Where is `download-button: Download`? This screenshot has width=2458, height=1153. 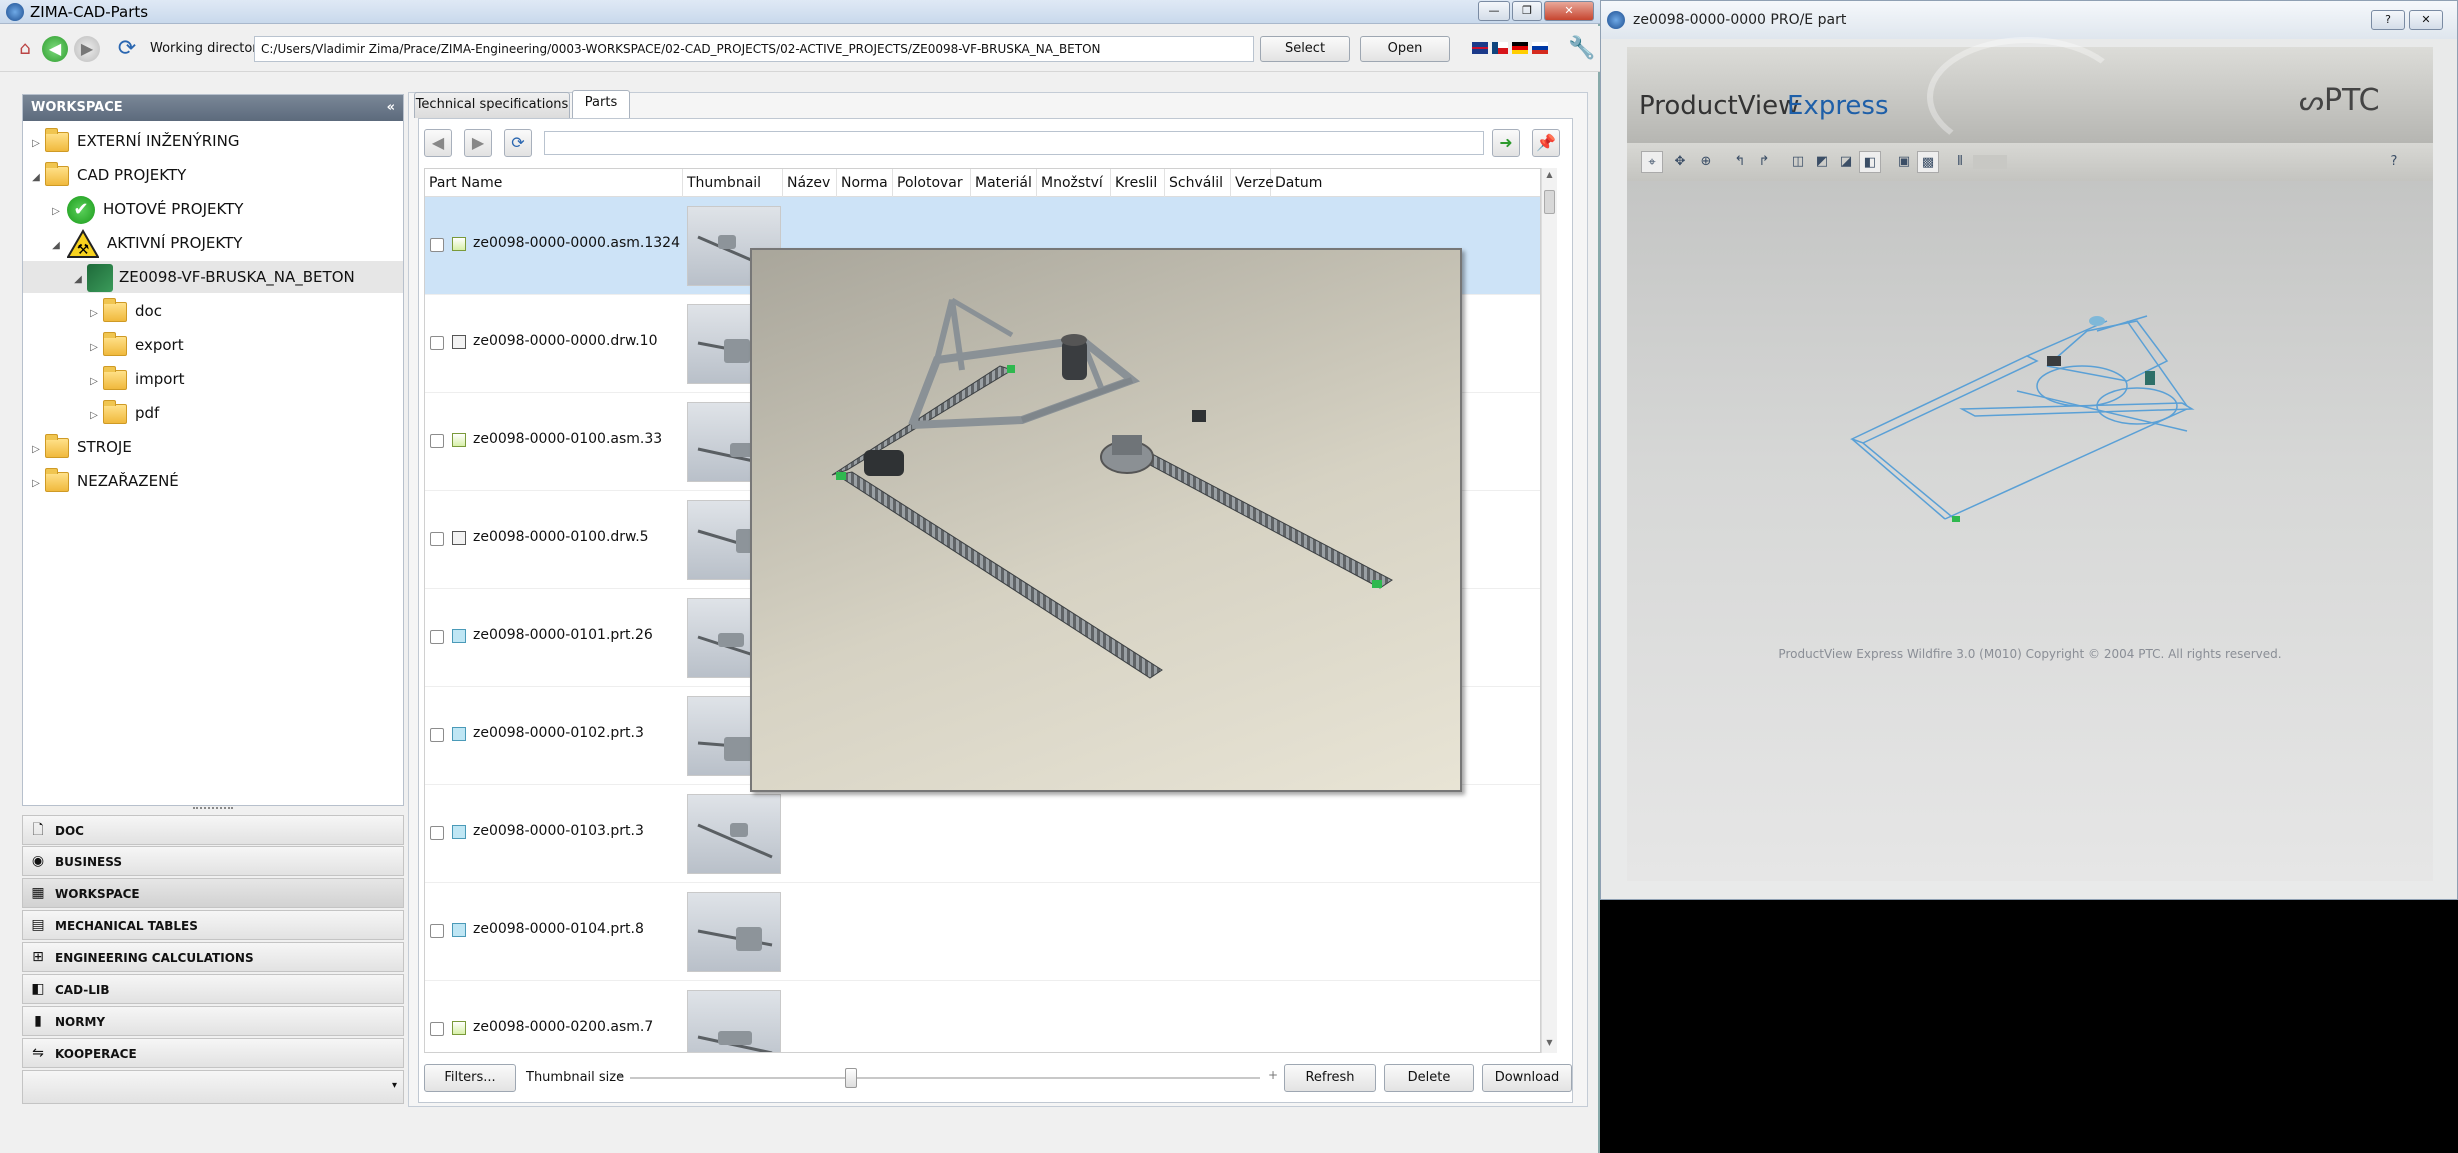 download-button: Download is located at coordinates (1527, 1078).